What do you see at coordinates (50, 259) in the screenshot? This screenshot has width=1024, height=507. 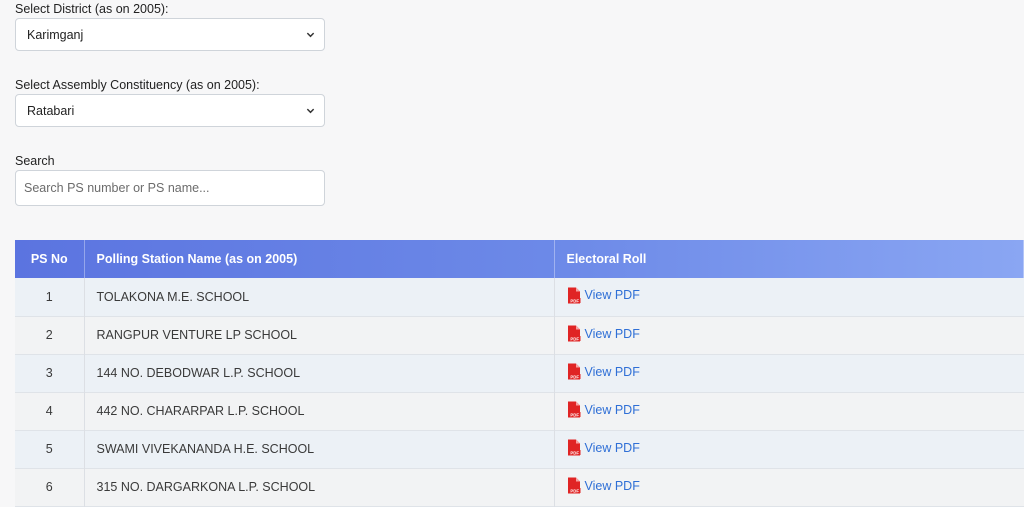 I see `column-header-ps-no: PS No` at bounding box center [50, 259].